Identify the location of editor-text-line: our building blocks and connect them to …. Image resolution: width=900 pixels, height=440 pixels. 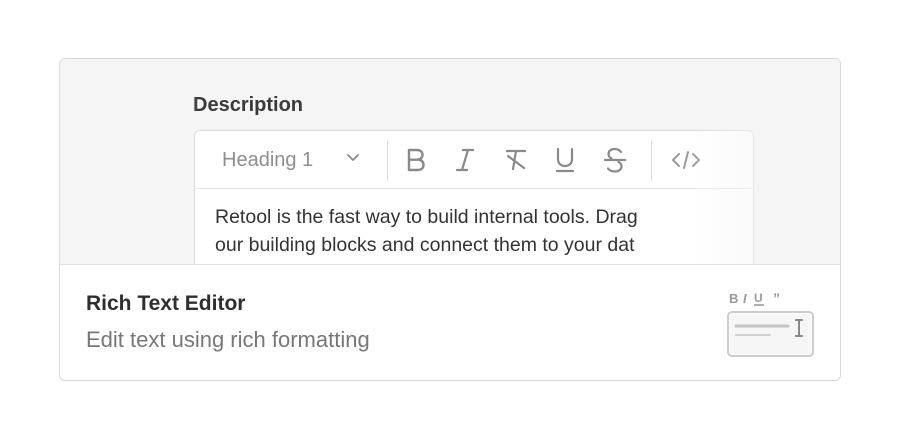
(425, 245).